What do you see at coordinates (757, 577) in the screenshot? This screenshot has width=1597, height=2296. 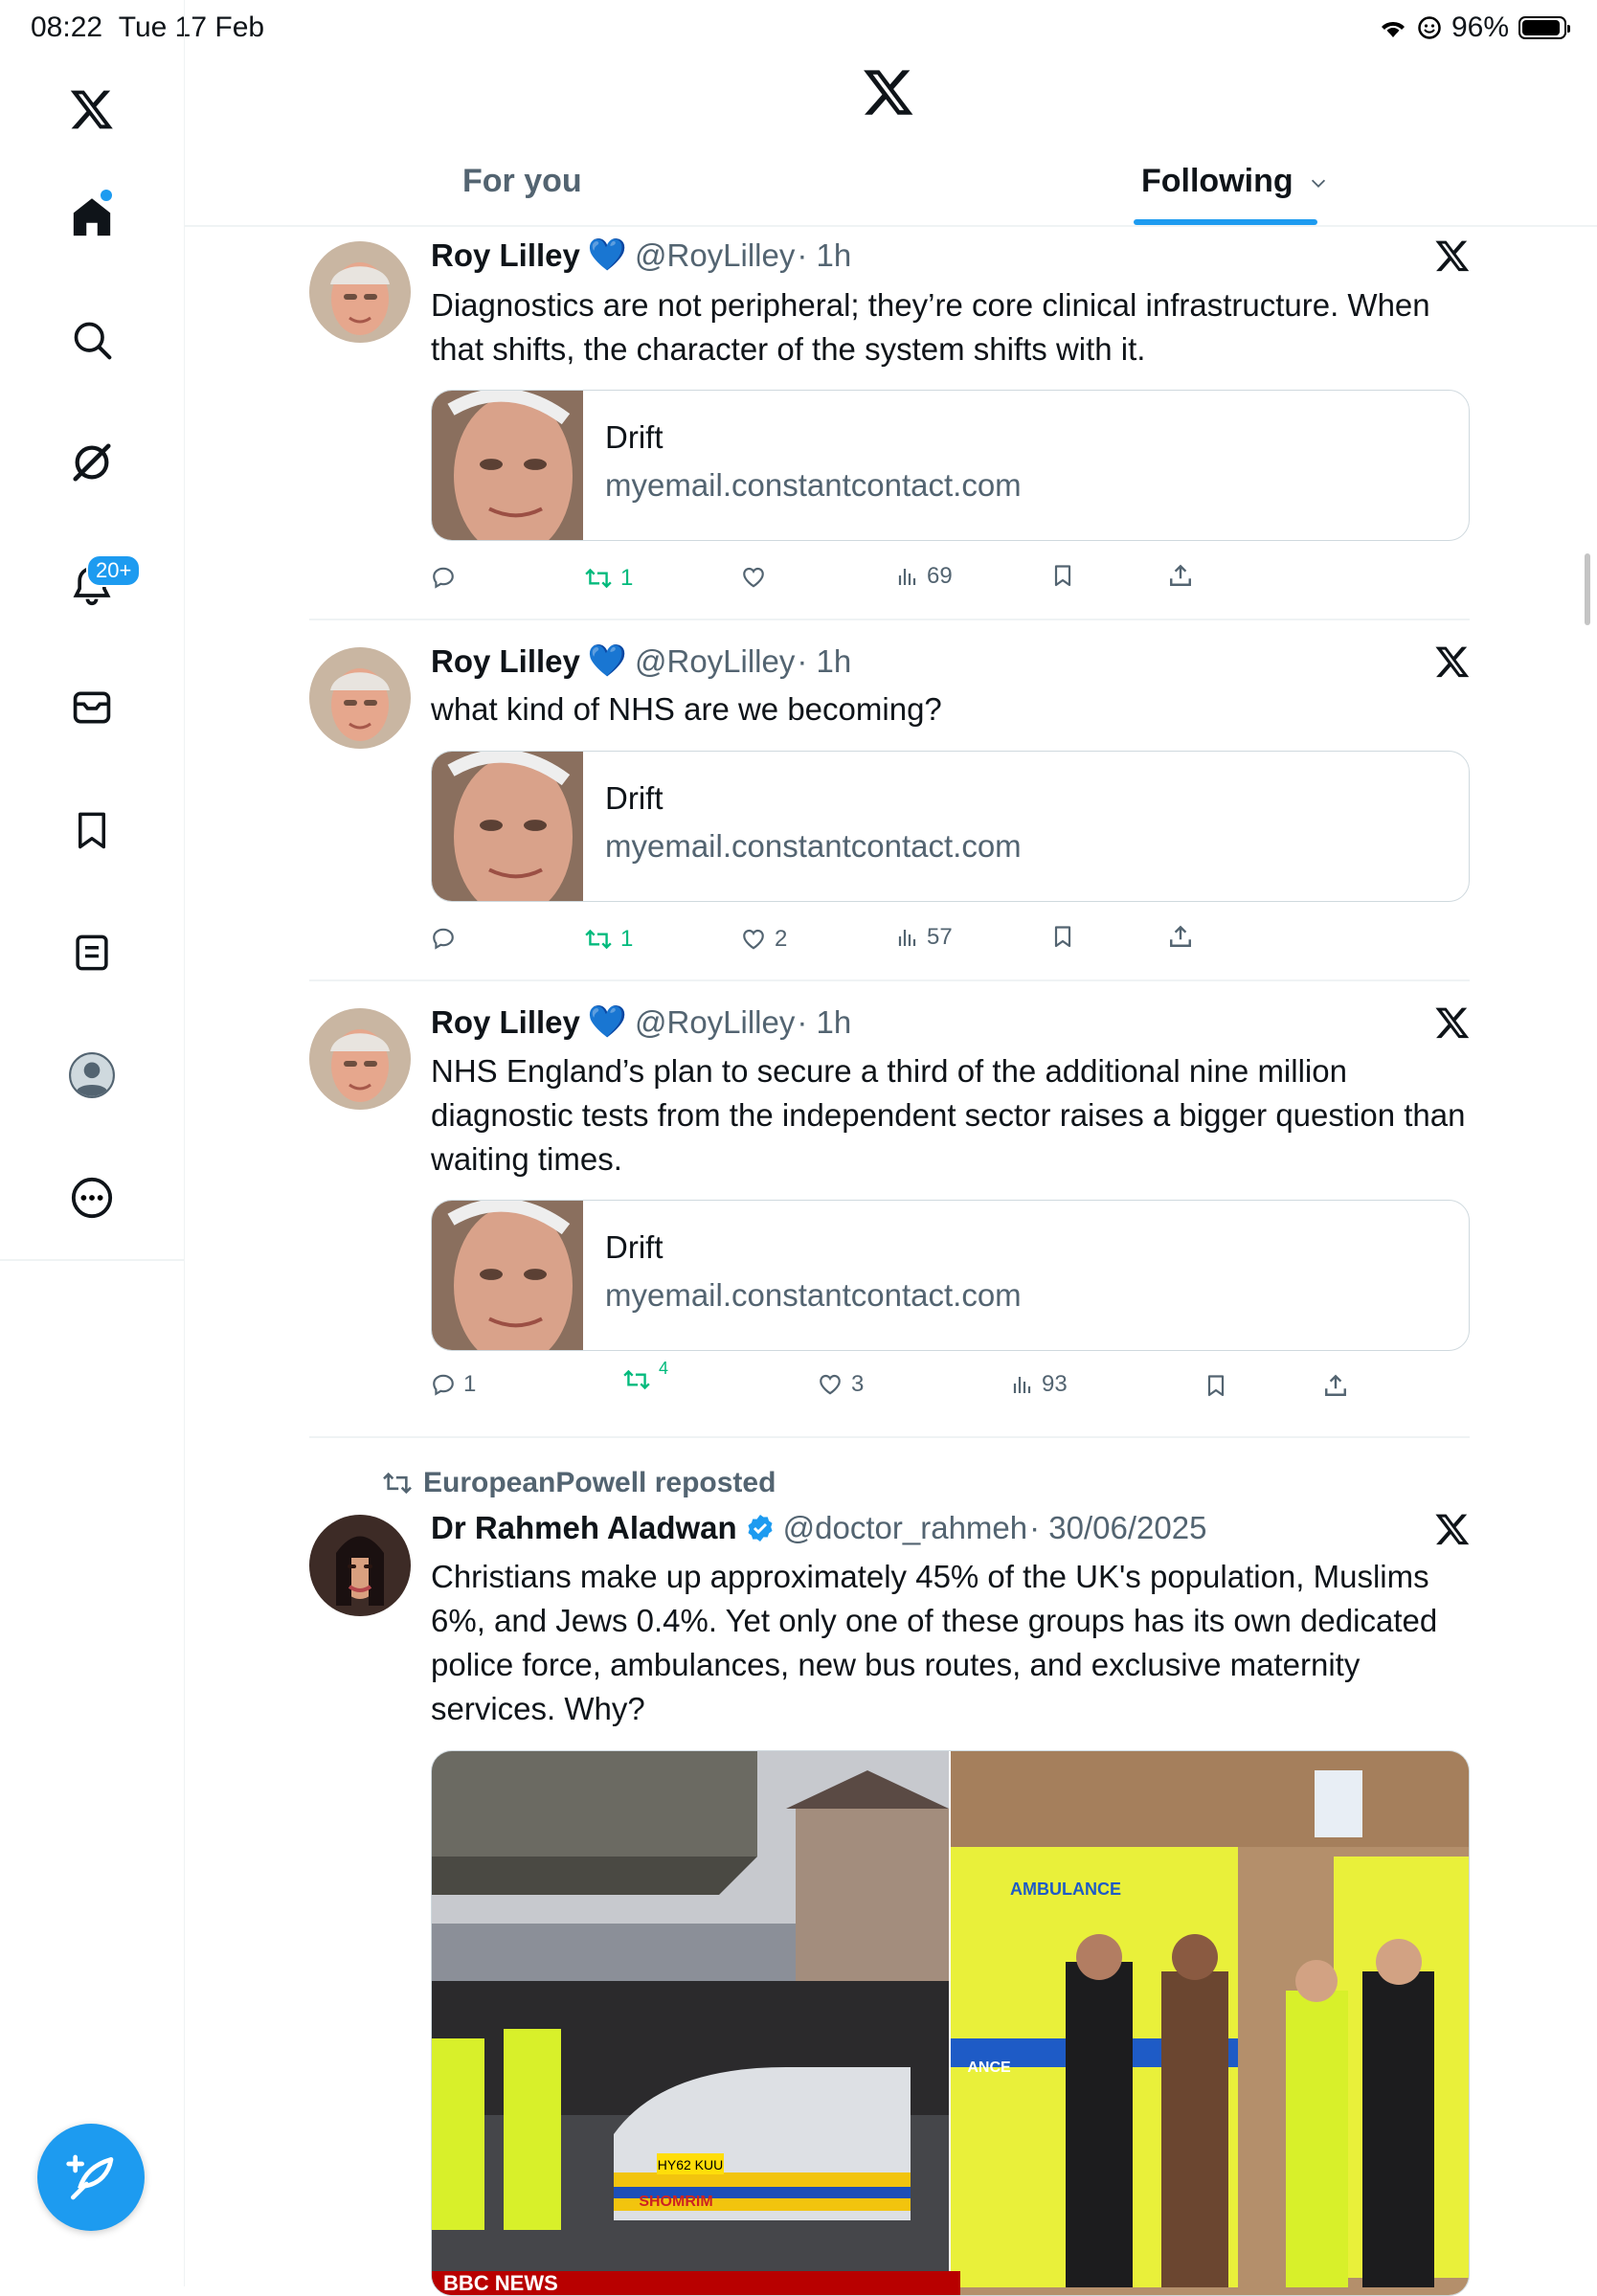 I see `like-button` at bounding box center [757, 577].